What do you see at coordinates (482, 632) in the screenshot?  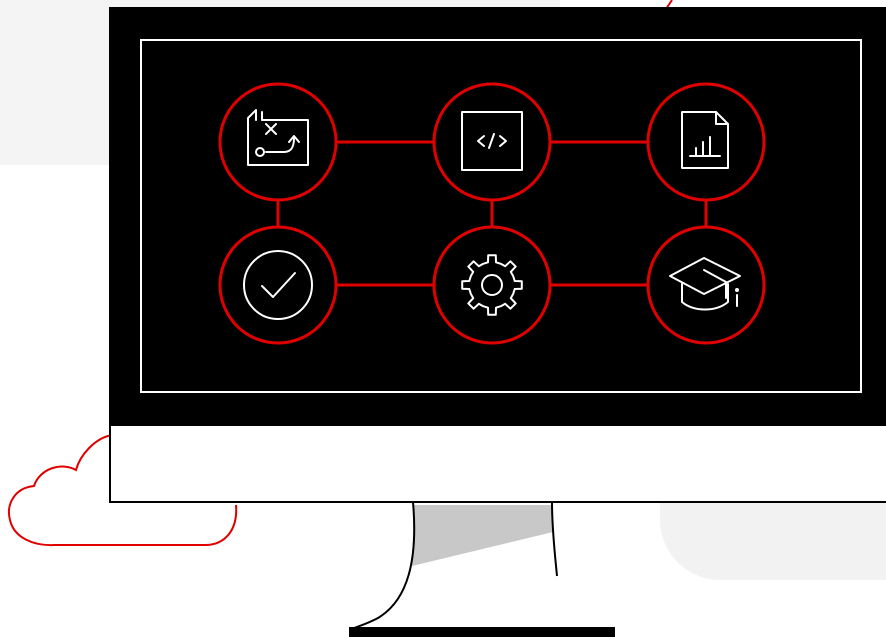 I see `stand-base` at bounding box center [482, 632].